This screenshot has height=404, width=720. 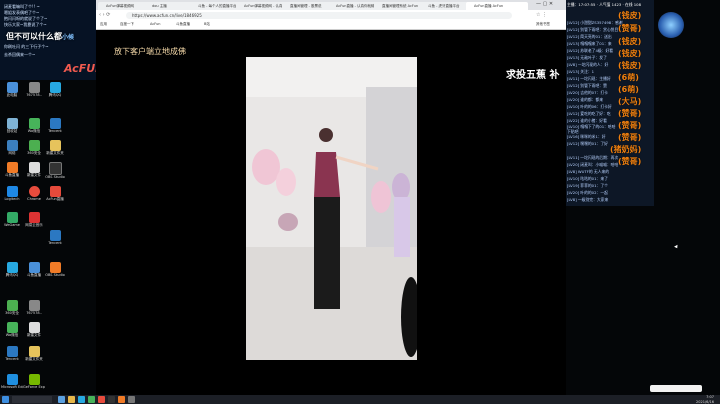 I want to click on bookmark: 百度一下, so click(x=127, y=24).